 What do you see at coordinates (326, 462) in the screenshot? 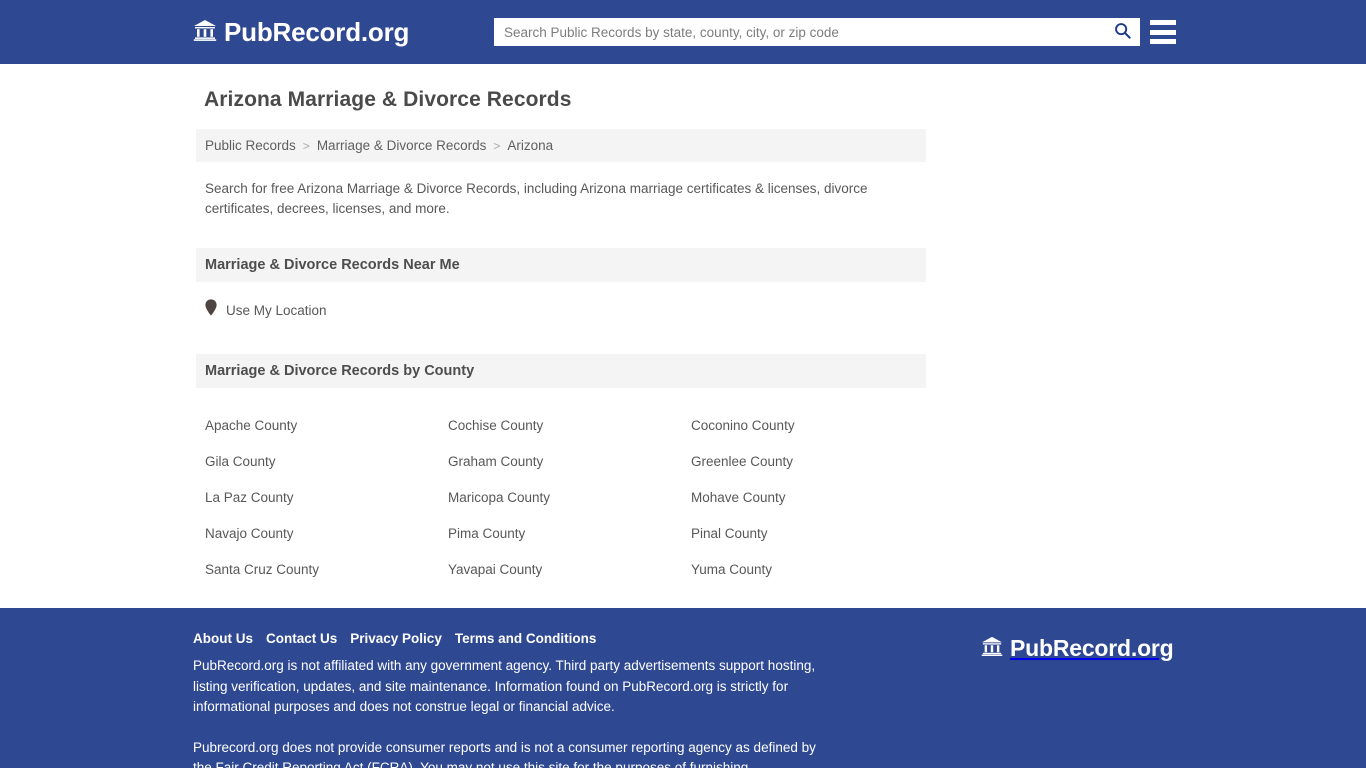
I see `county-link-gila: Gila County` at bounding box center [326, 462].